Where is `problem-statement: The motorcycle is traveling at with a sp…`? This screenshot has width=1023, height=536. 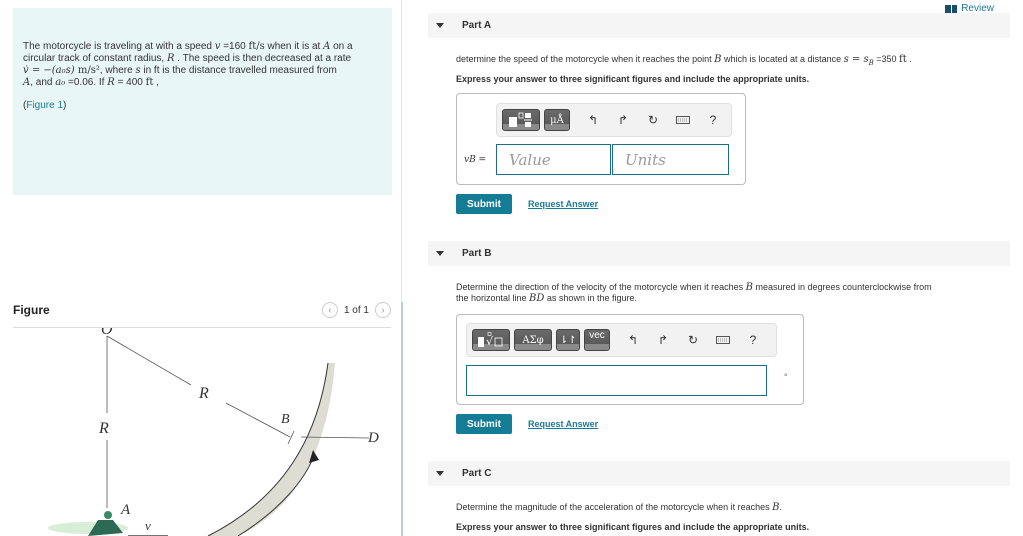 problem-statement: The motorcycle is traveling at with a sp… is located at coordinates (202, 101).